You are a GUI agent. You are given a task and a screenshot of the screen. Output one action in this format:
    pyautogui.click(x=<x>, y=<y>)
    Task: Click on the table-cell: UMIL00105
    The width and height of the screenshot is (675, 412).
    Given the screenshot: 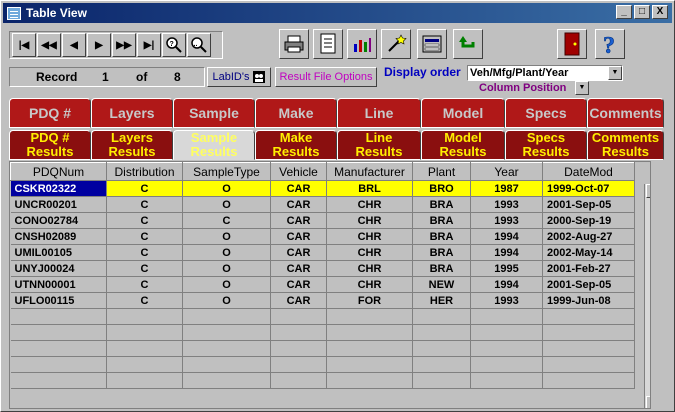 What is the action you would take?
    pyautogui.click(x=58, y=252)
    